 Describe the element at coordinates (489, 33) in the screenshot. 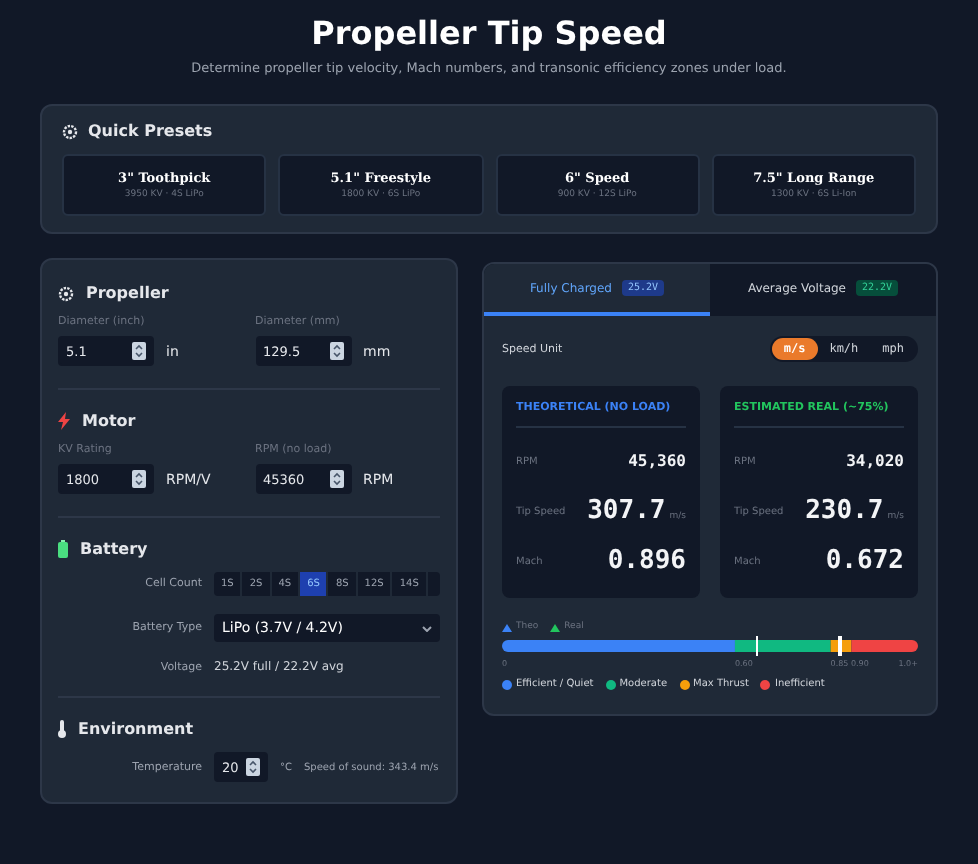

I see `page-title: Propeller Tip Speed` at that location.